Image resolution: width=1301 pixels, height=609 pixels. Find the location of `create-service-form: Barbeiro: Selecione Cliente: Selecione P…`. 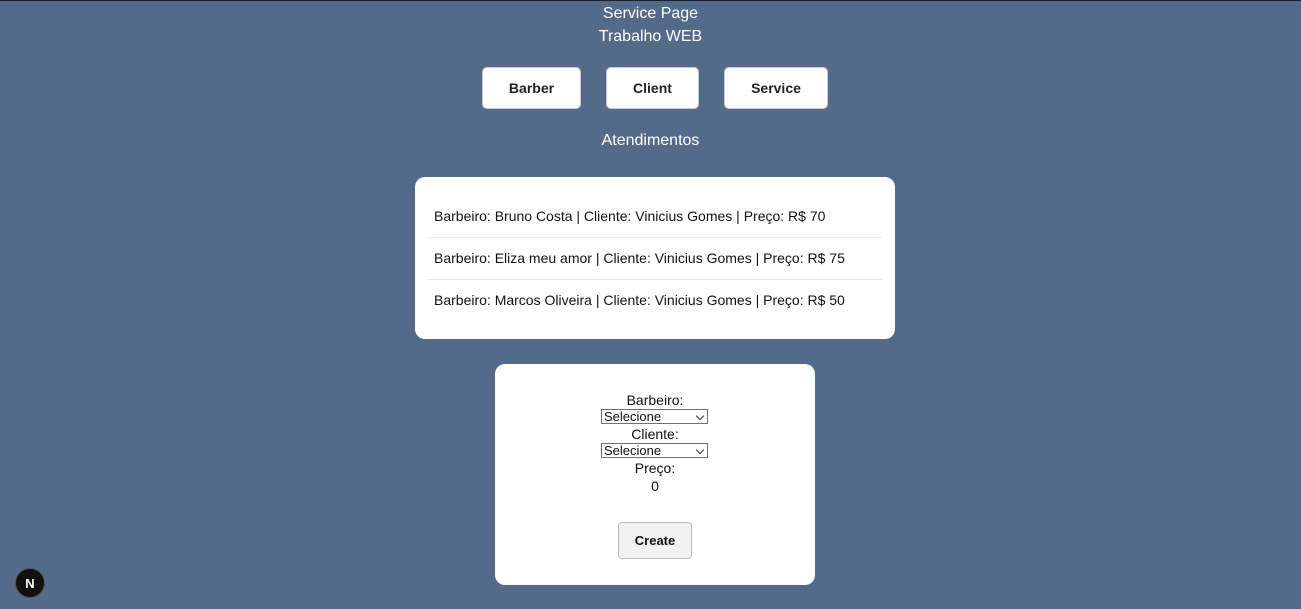

create-service-form: Barbeiro: Selecione Cliente: Selecione P… is located at coordinates (655, 474).